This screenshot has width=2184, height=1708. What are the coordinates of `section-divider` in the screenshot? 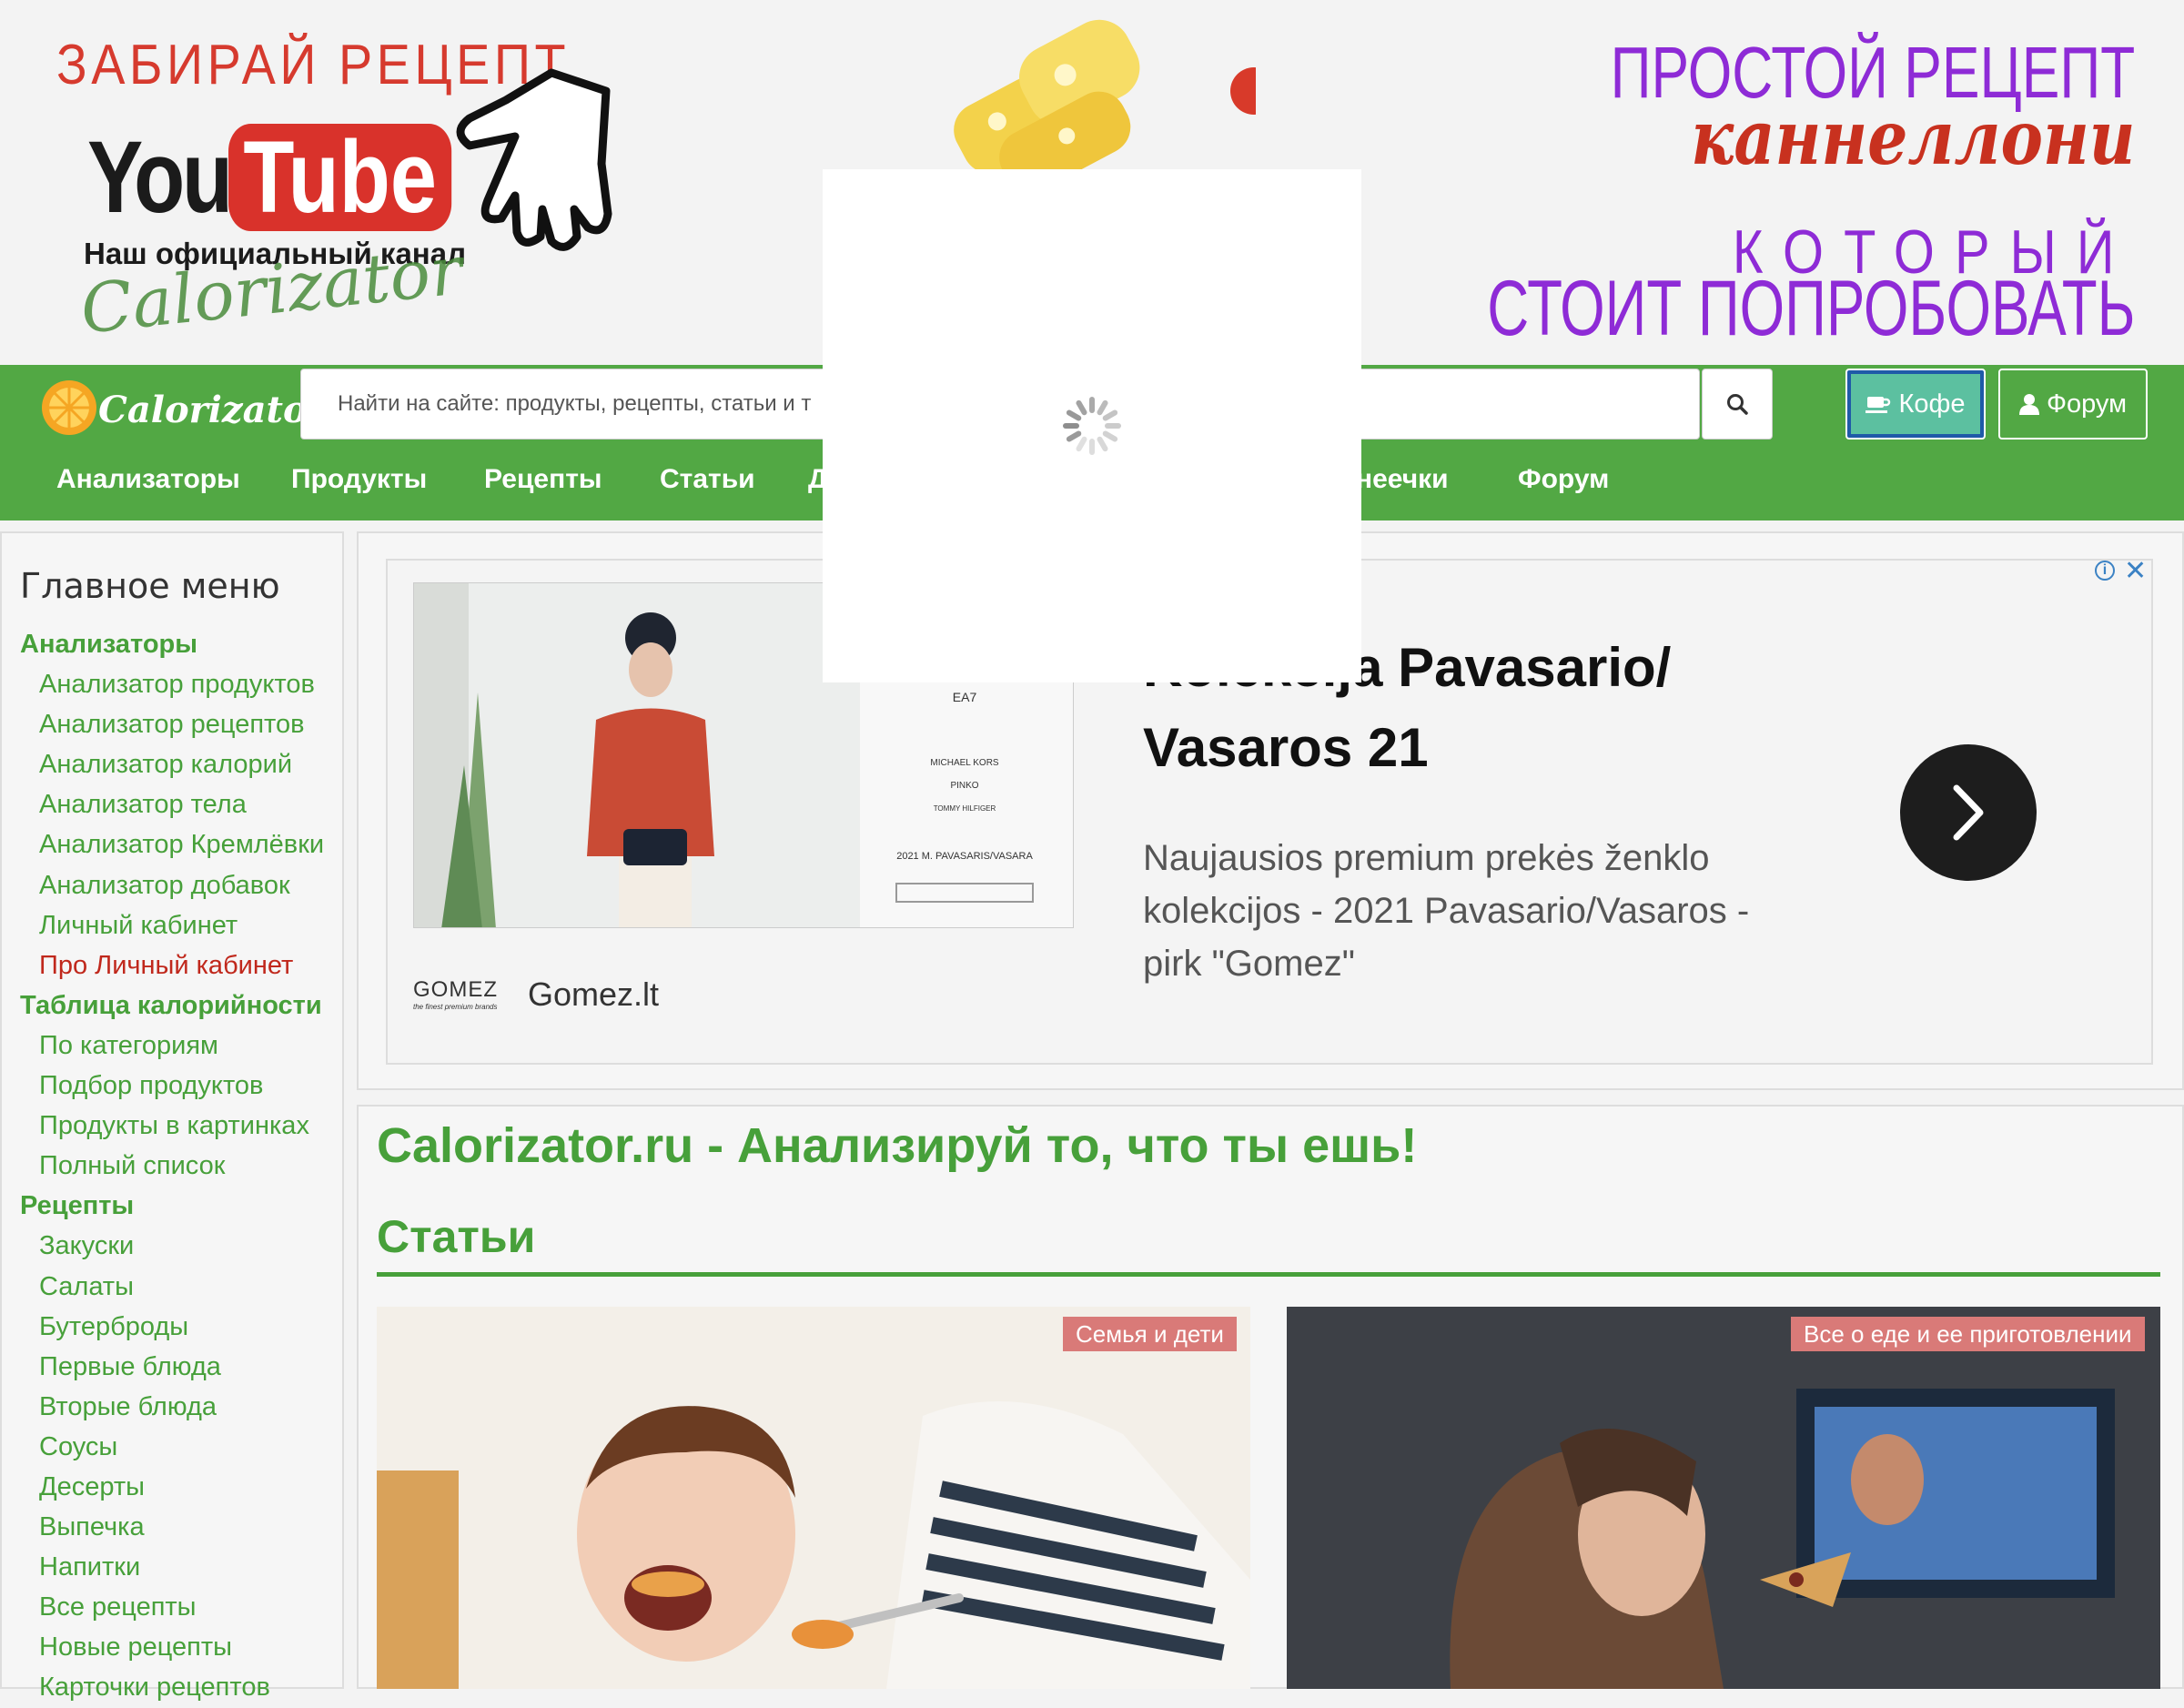 It's located at (1269, 1274).